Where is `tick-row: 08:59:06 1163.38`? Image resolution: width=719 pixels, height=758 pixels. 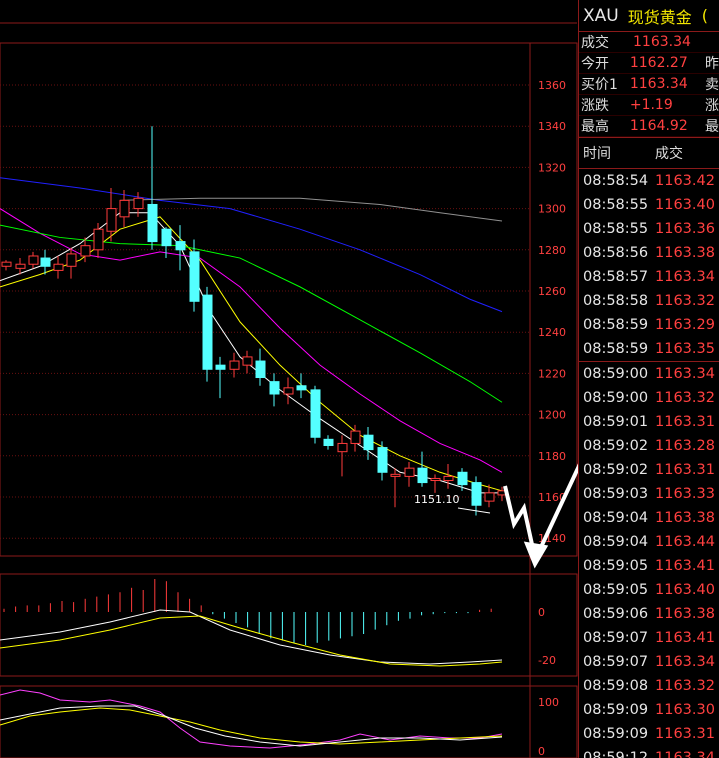 tick-row: 08:59:06 1163.38 is located at coordinates (649, 614).